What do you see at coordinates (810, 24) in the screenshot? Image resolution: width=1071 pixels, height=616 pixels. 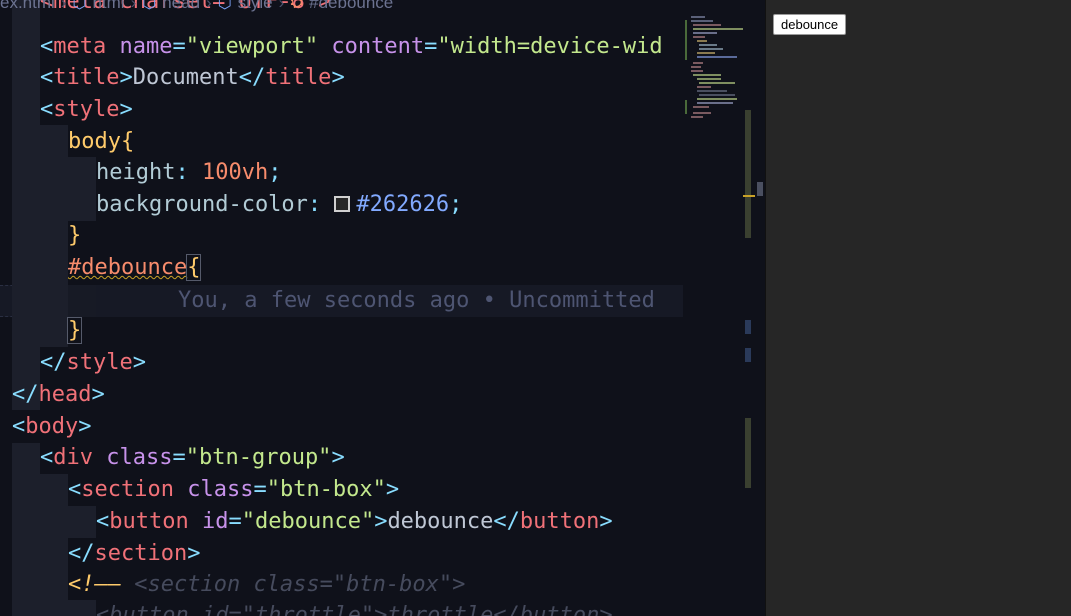 I see `debounce-button: debounce` at bounding box center [810, 24].